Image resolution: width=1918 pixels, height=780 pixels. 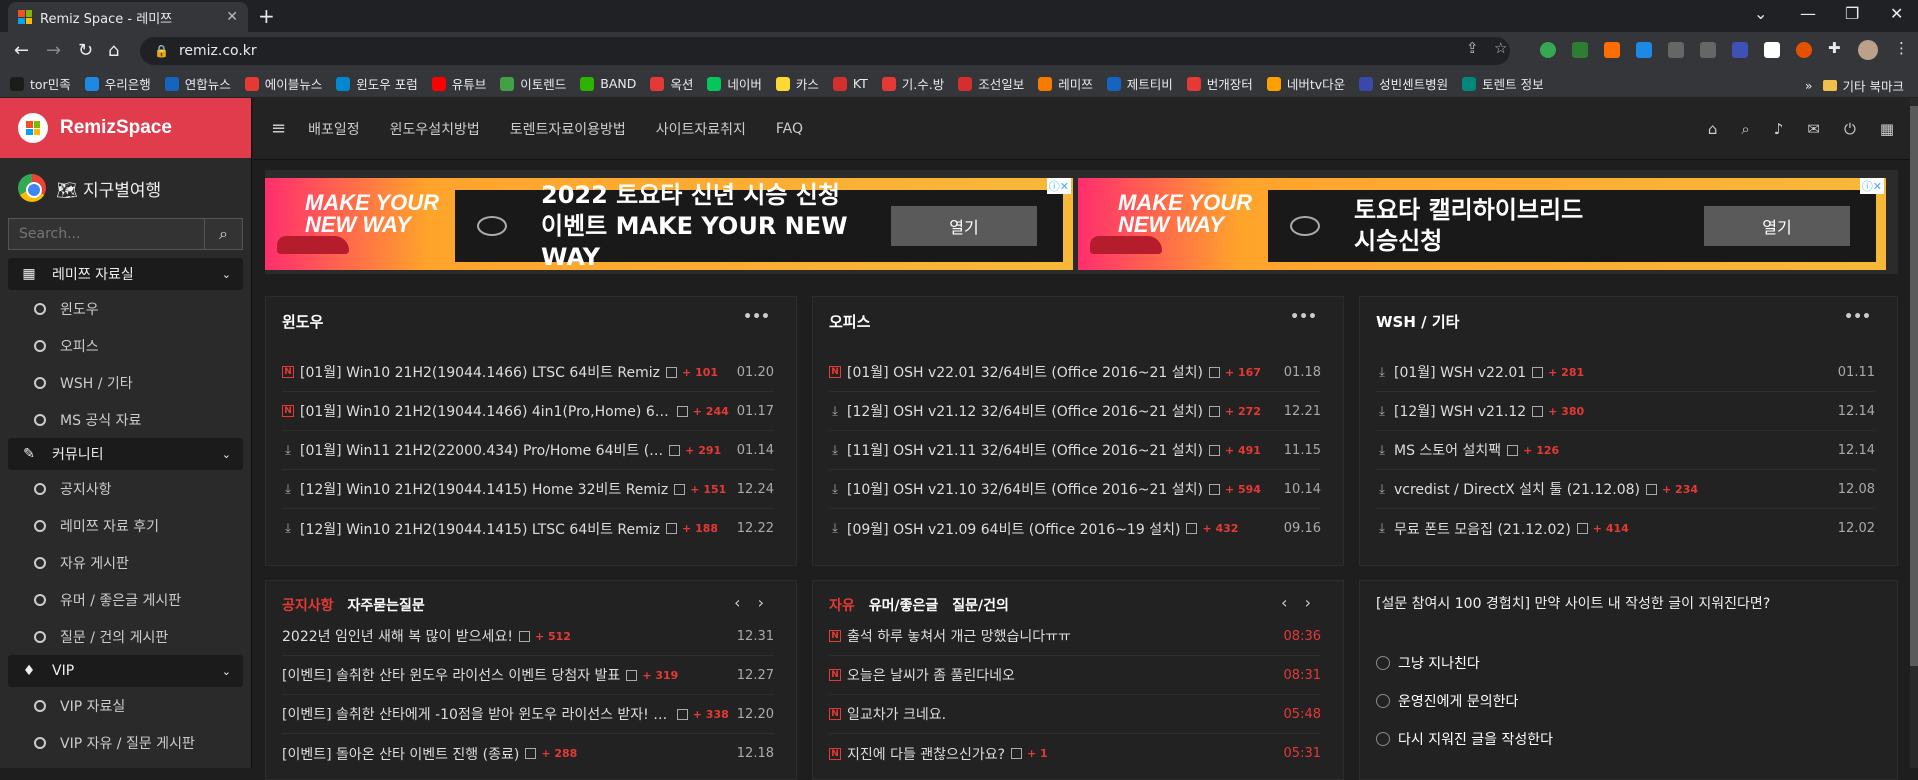 What do you see at coordinates (294, 83) in the screenshot?
I see `bookmark-label: 에이블뉴스` at bounding box center [294, 83].